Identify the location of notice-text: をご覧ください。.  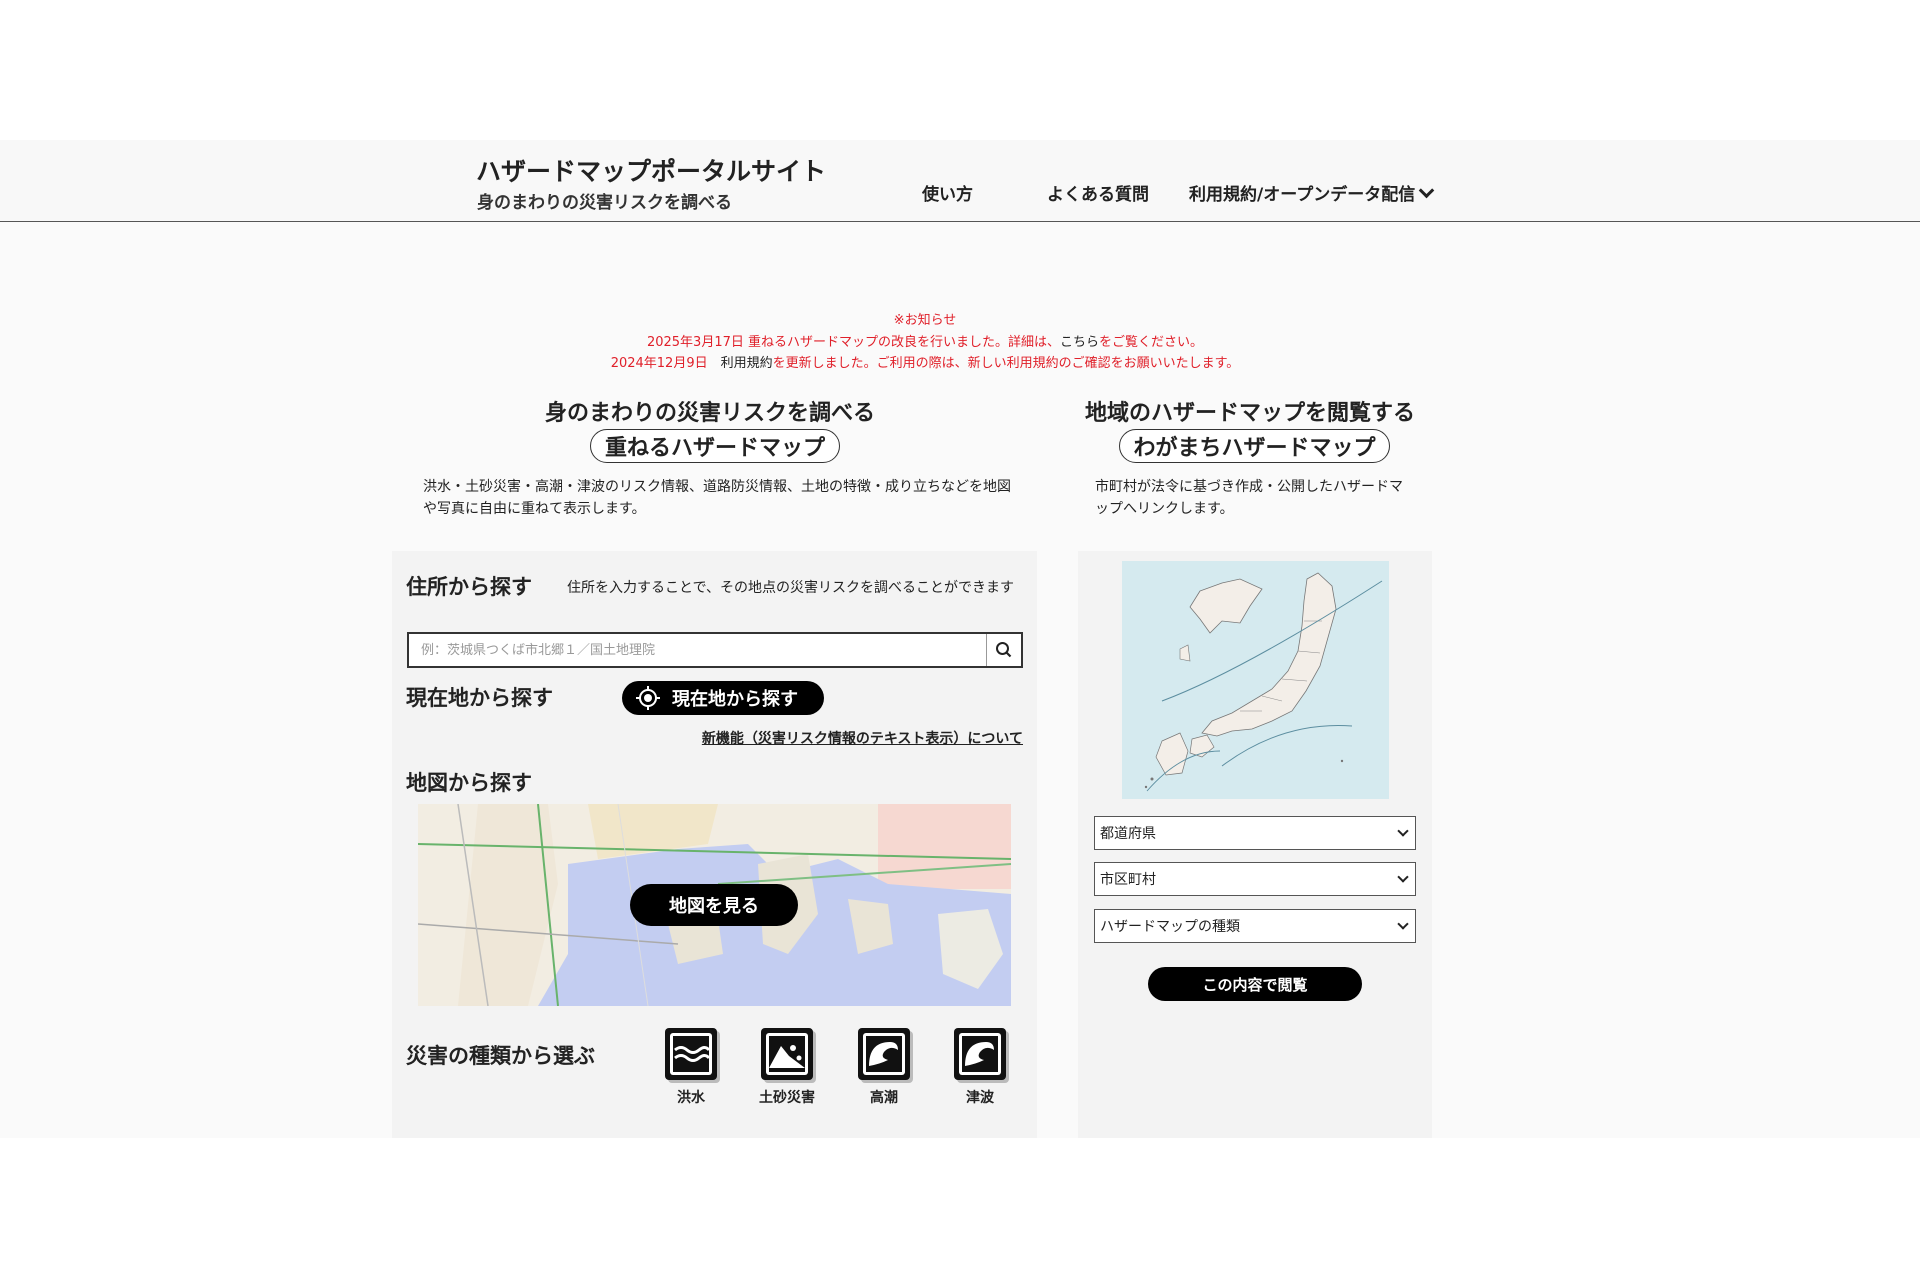
(1151, 342).